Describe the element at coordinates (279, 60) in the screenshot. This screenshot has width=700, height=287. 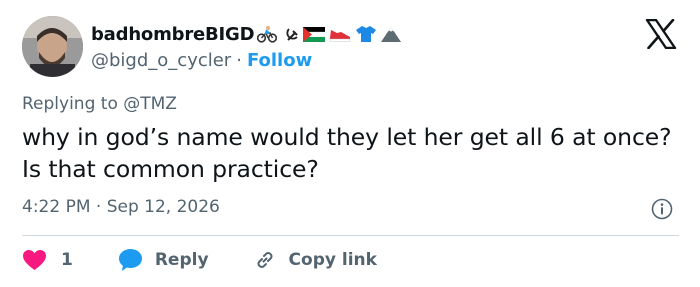
I see `follow-button: Follow` at that location.